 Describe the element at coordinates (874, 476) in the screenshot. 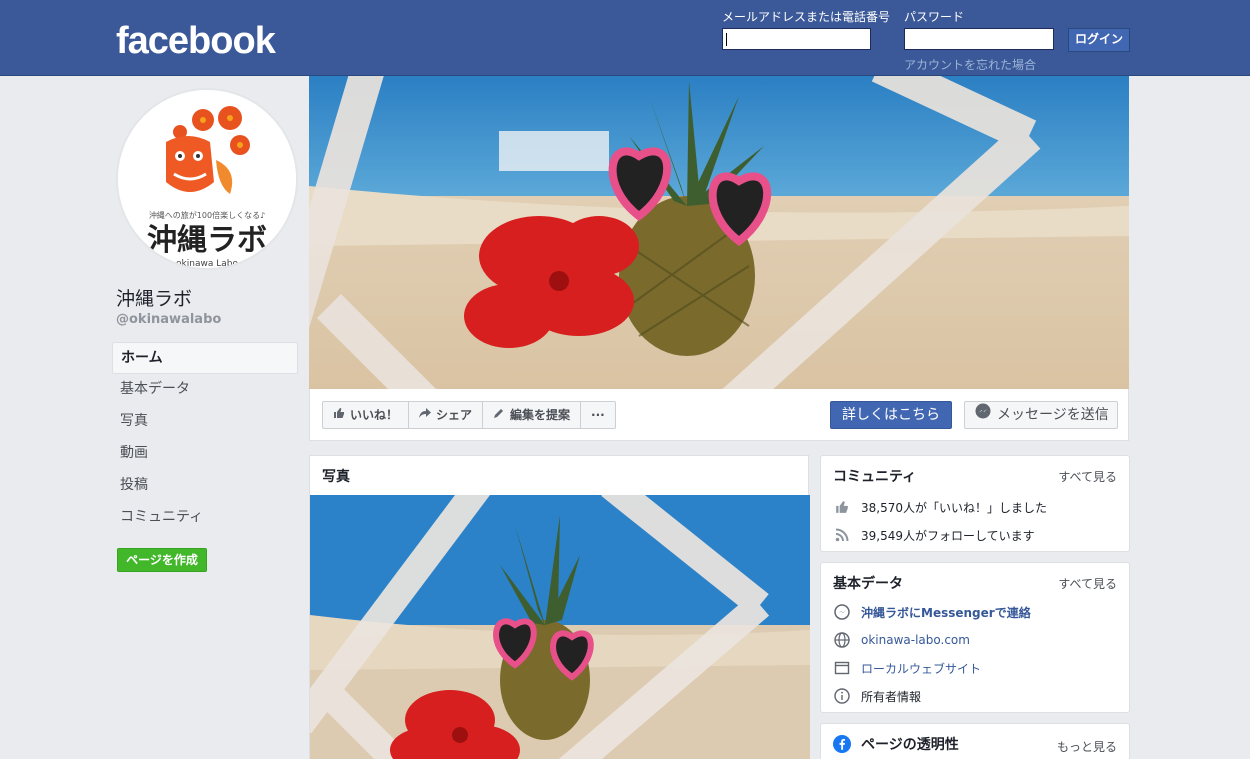

I see `community-title: コミュニティ` at that location.